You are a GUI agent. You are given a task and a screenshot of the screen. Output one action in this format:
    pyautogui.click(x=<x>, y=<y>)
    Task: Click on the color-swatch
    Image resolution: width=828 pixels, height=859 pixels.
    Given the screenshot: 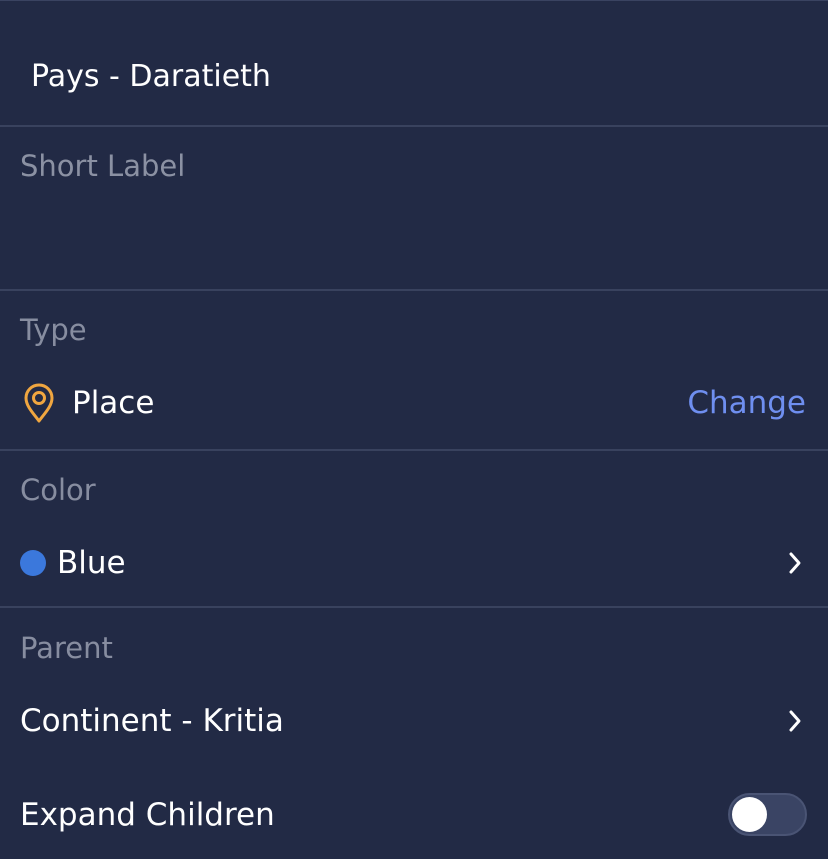 What is the action you would take?
    pyautogui.click(x=33, y=563)
    